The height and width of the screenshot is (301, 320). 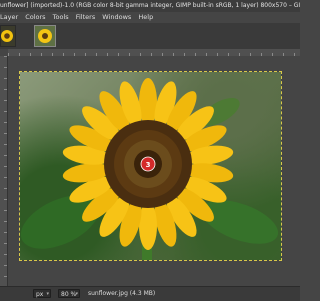 I want to click on menu-layer: Layer, so click(x=9, y=17).